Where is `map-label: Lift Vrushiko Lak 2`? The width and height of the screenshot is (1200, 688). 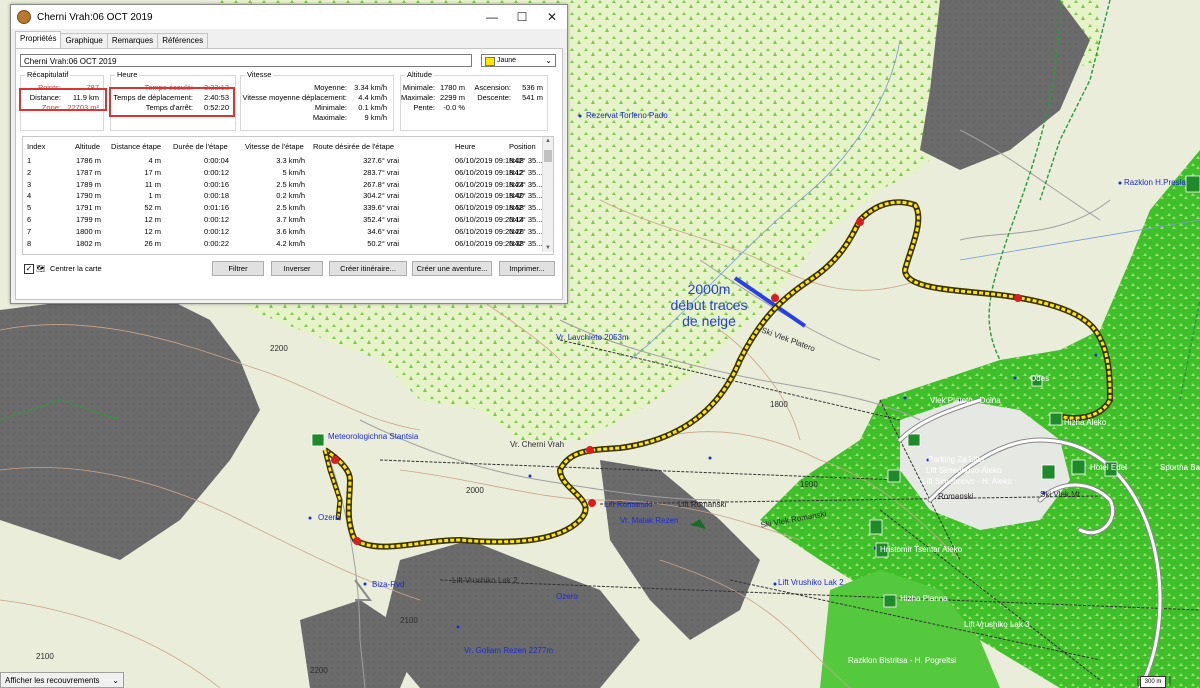
map-label: Lift Vrushiko Lak 2 is located at coordinates (485, 580).